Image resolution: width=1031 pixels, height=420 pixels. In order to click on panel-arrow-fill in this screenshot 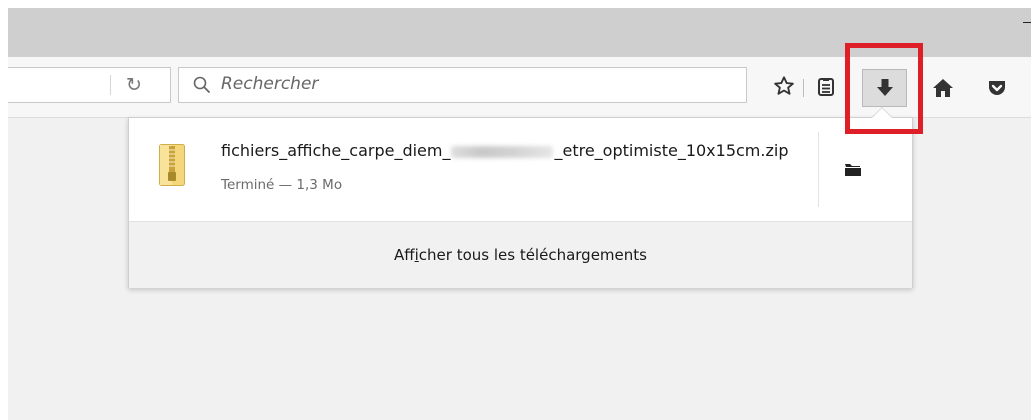, I will do `click(882, 113)`.